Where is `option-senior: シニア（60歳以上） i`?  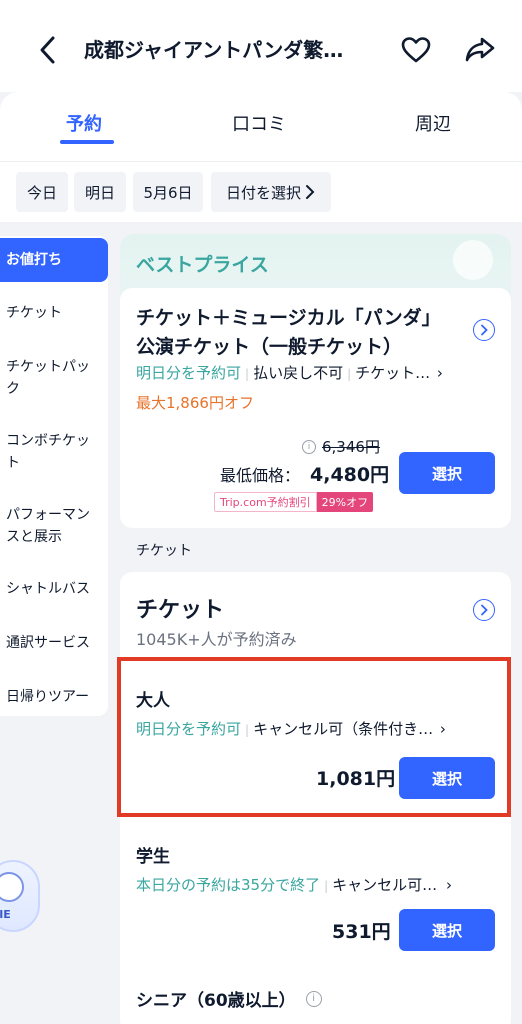 option-senior: シニア（60歳以上） i is located at coordinates (229, 998).